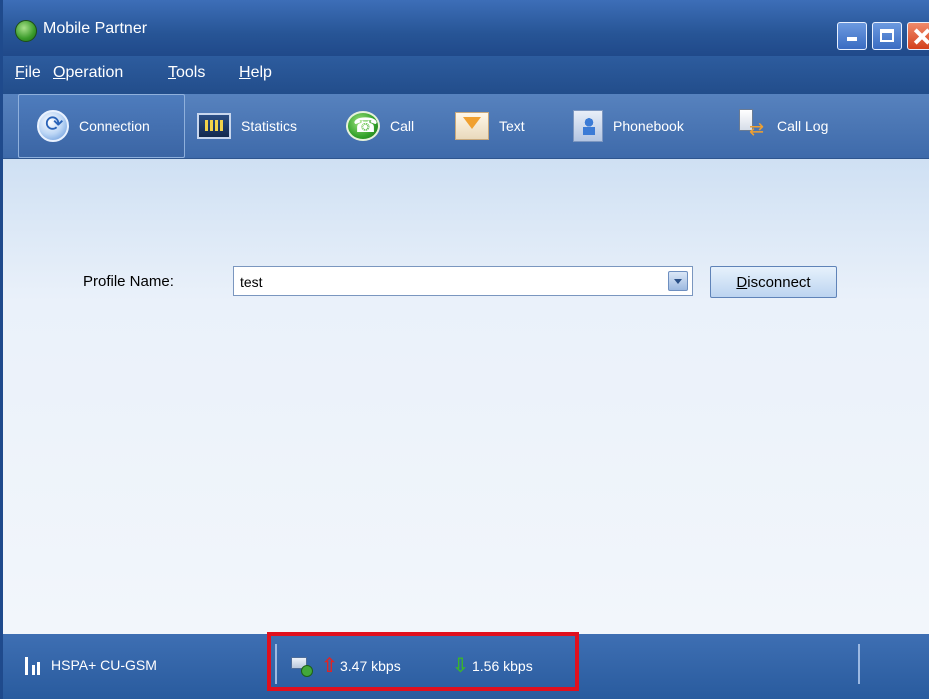 The height and width of the screenshot is (699, 929). I want to click on toolbar-call-label: Call, so click(402, 126).